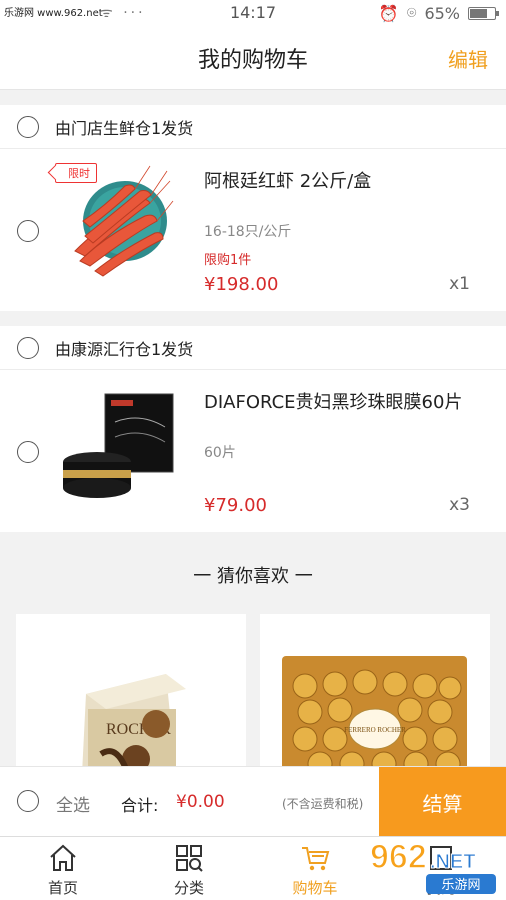 This screenshot has height=900, width=506. What do you see at coordinates (63, 857) in the screenshot?
I see `home-icon` at bounding box center [63, 857].